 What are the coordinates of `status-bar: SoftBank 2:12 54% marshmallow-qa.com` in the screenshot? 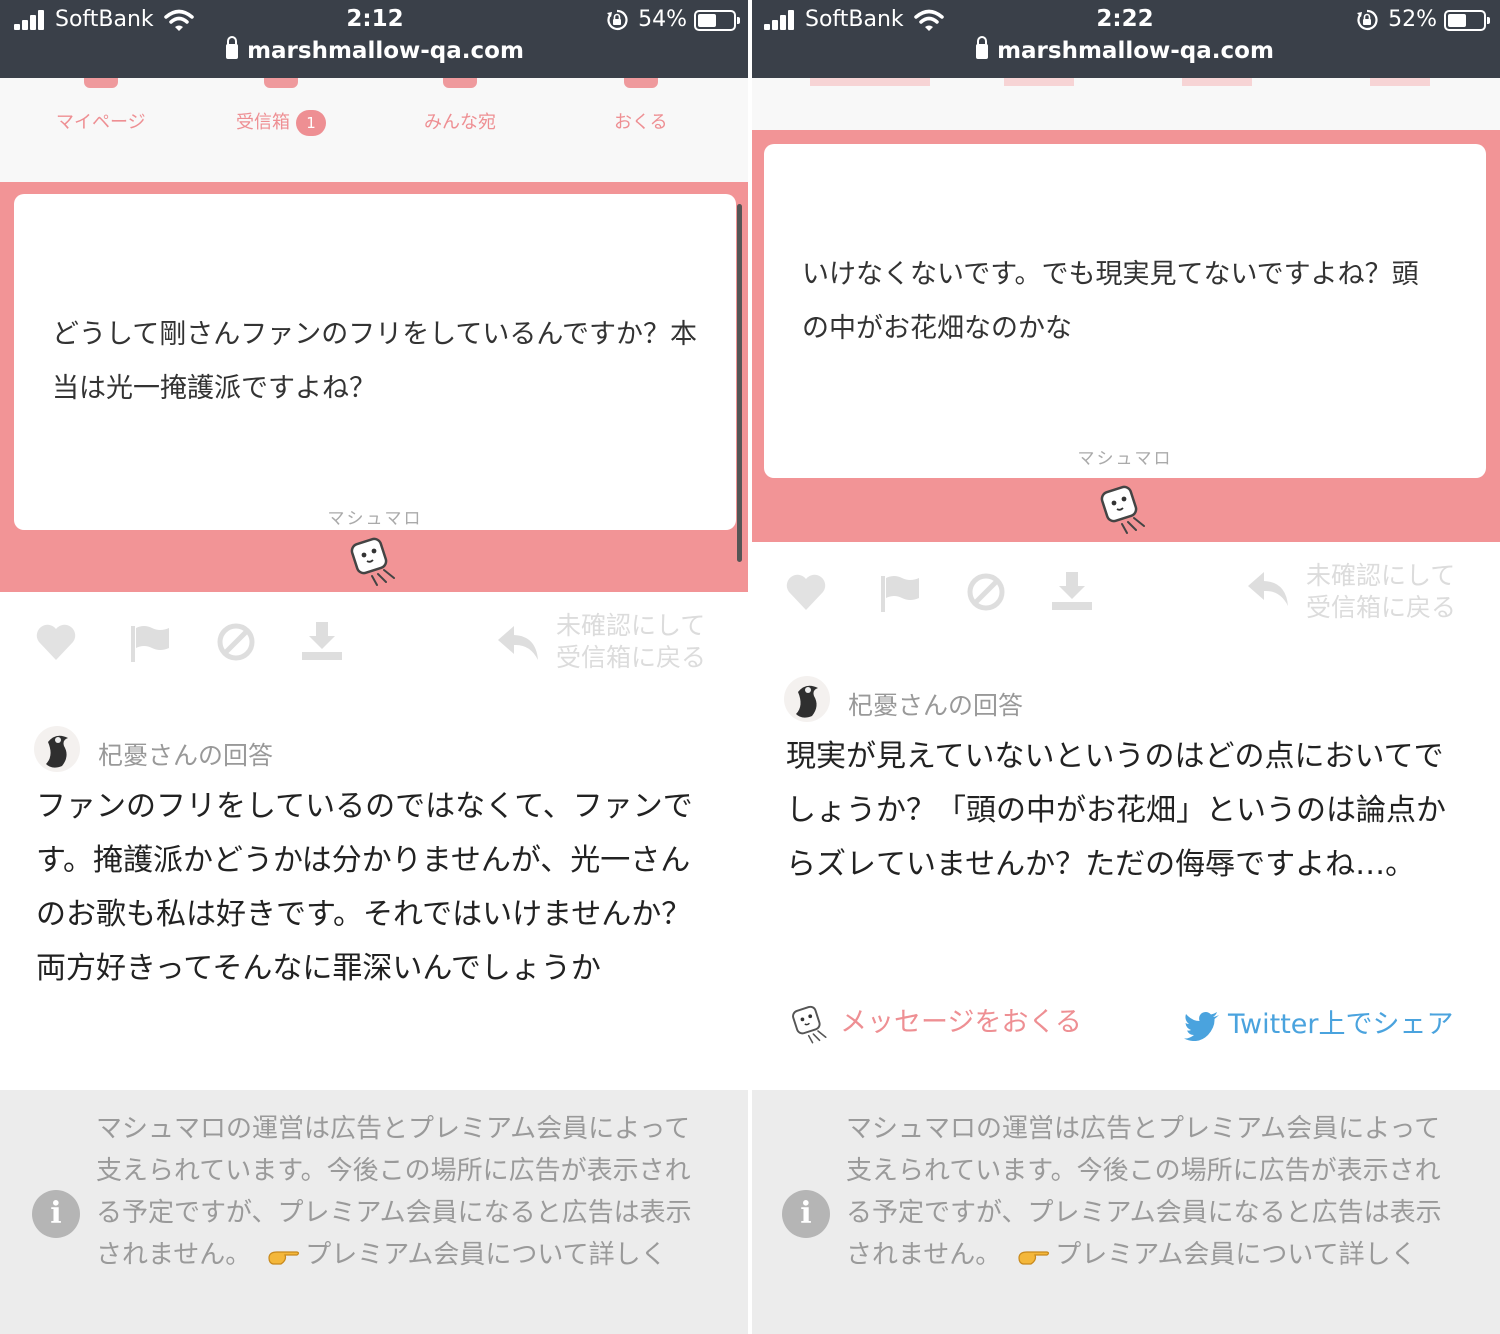 It's located at (375, 39).